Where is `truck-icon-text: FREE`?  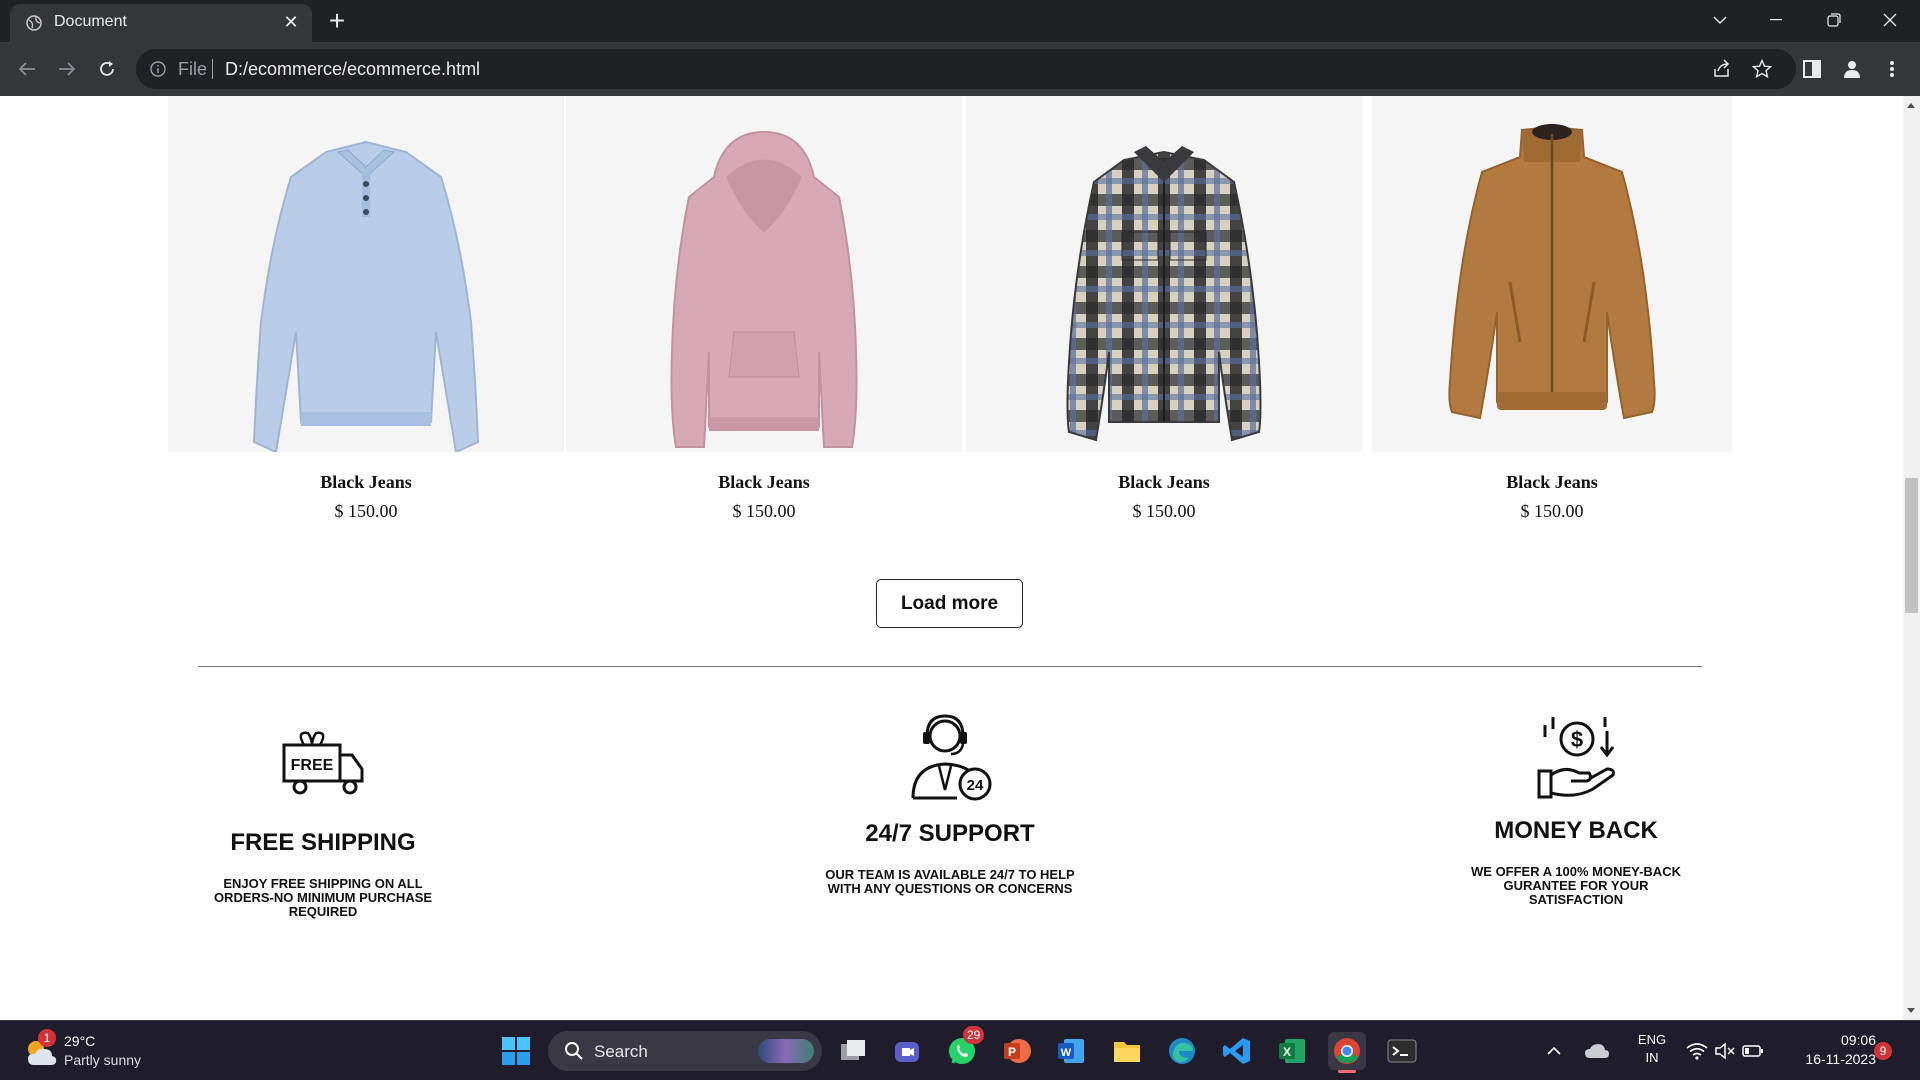 truck-icon-text: FREE is located at coordinates (312, 765).